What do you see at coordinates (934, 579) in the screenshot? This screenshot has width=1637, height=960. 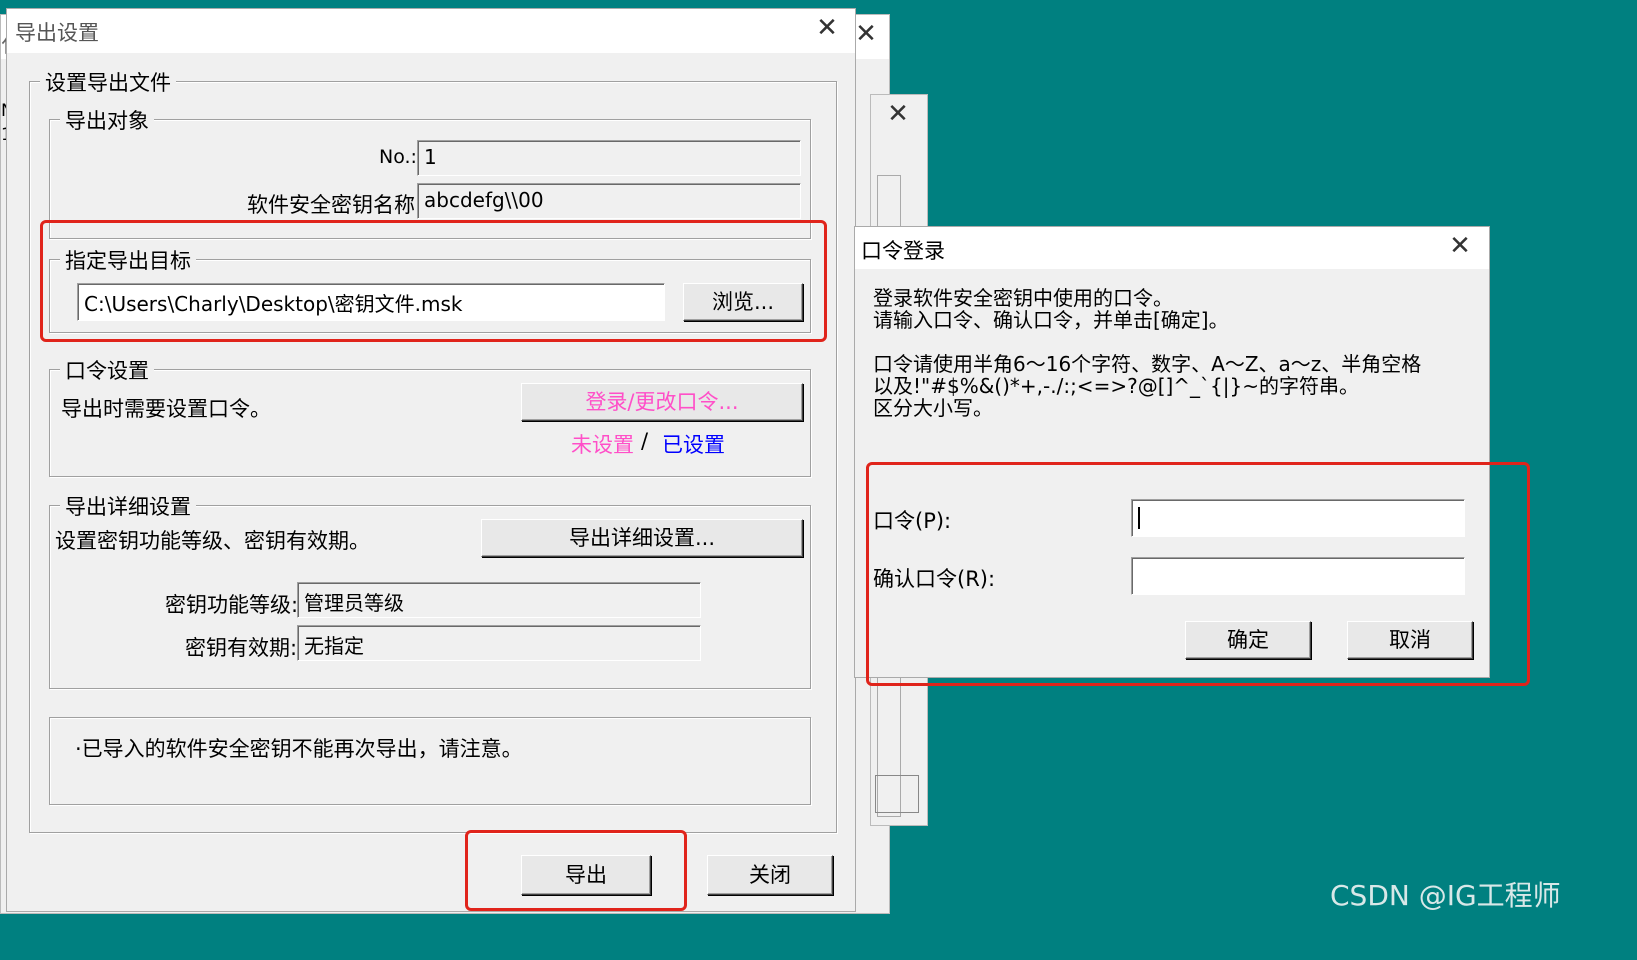 I see `confirm-password-label: 确认口令(R):` at bounding box center [934, 579].